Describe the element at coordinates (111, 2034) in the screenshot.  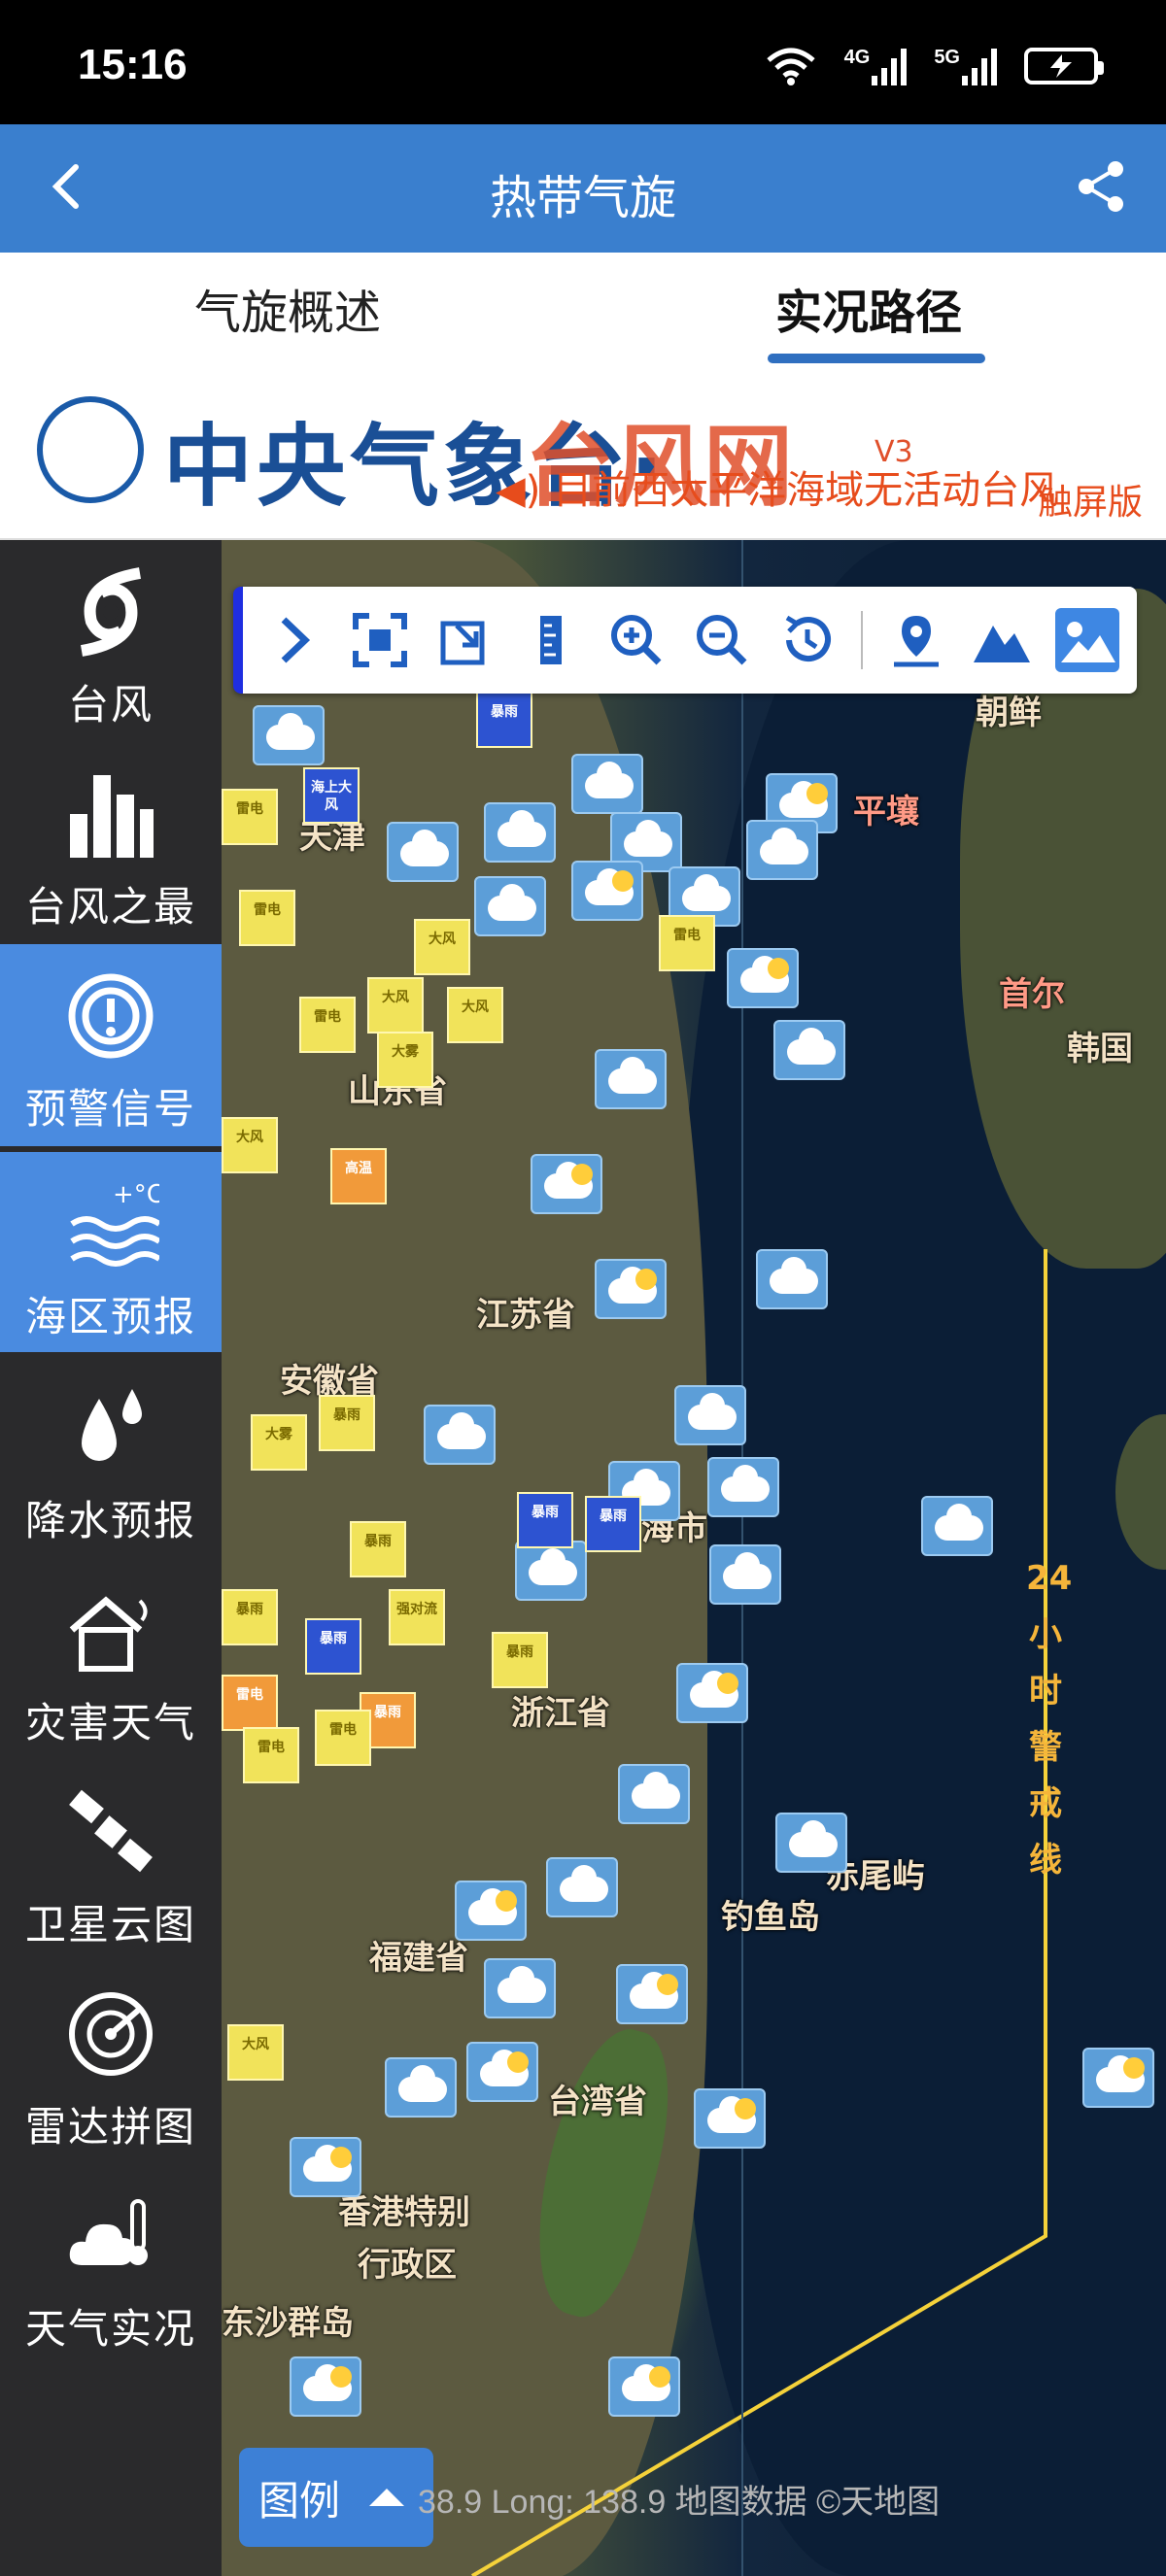
I see `radar-icon` at that location.